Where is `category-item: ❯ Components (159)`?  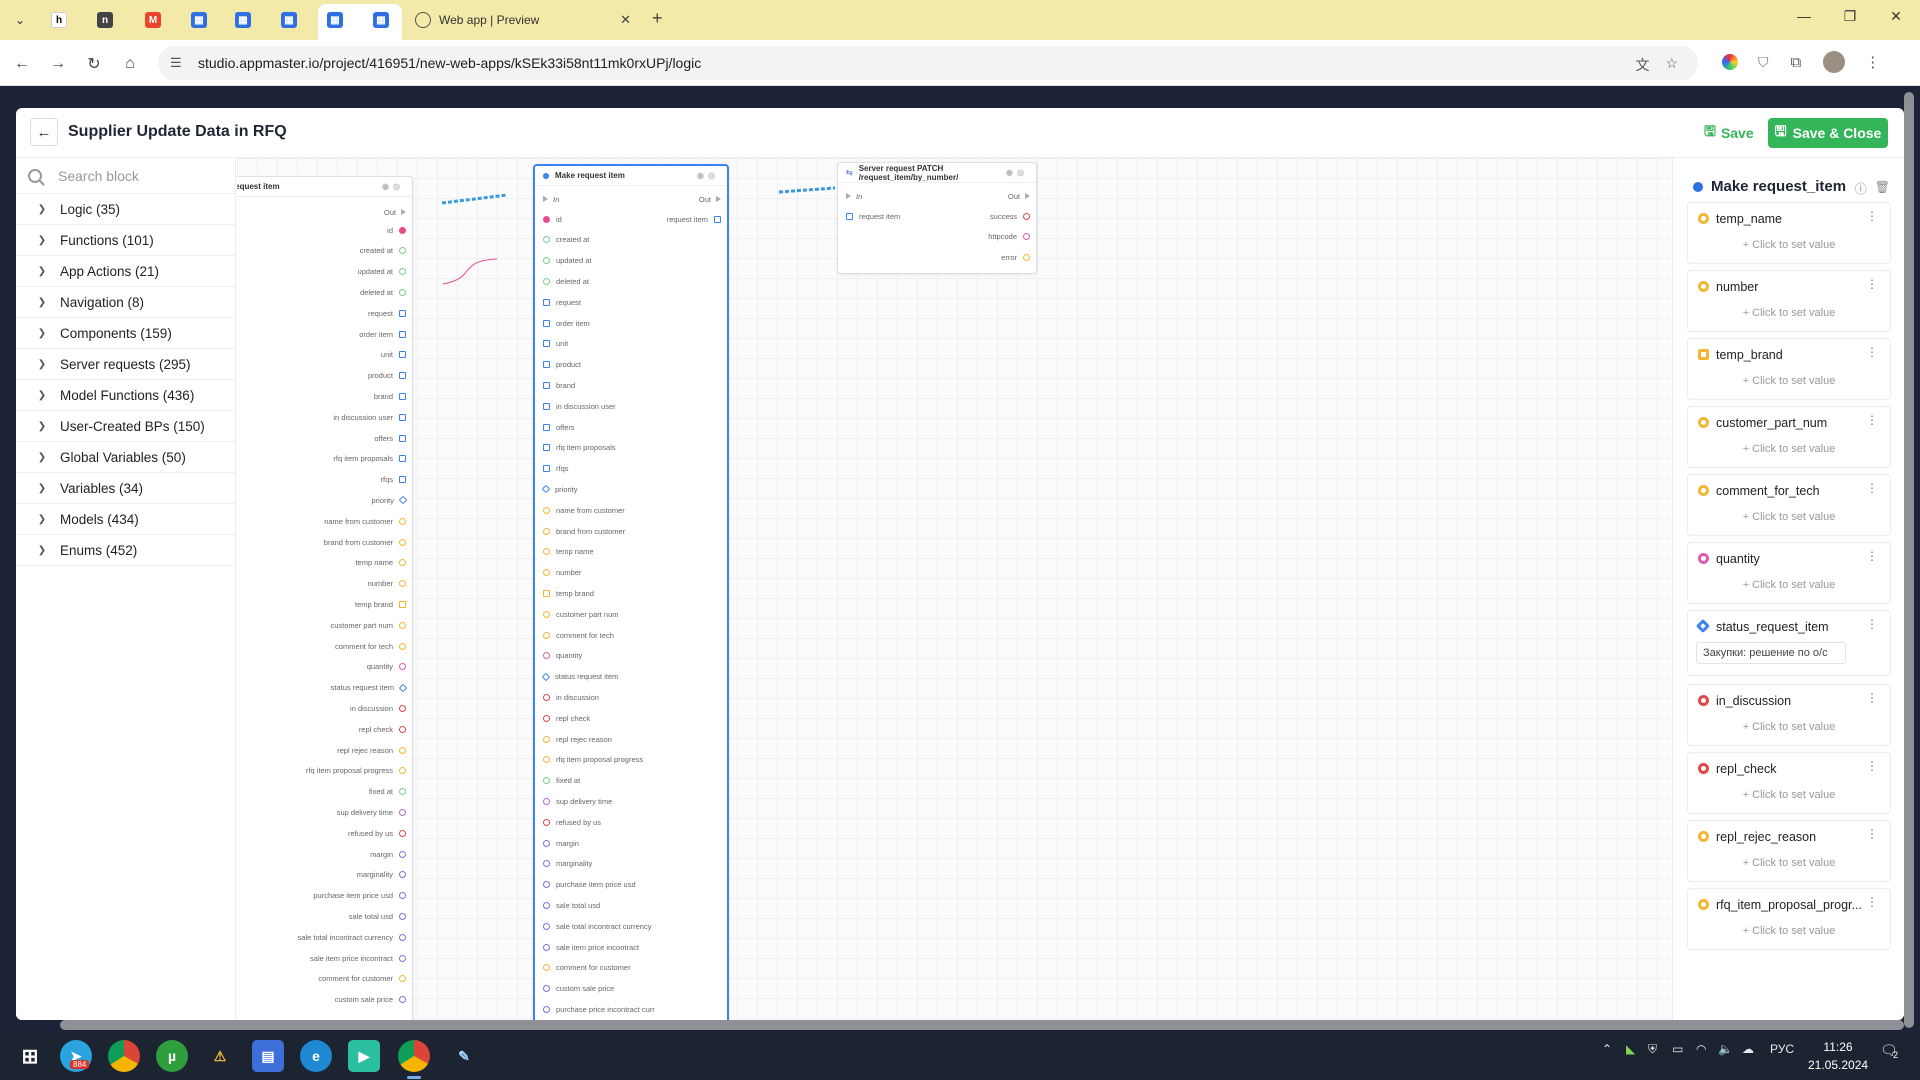 category-item: ❯ Components (159) is located at coordinates (125, 333).